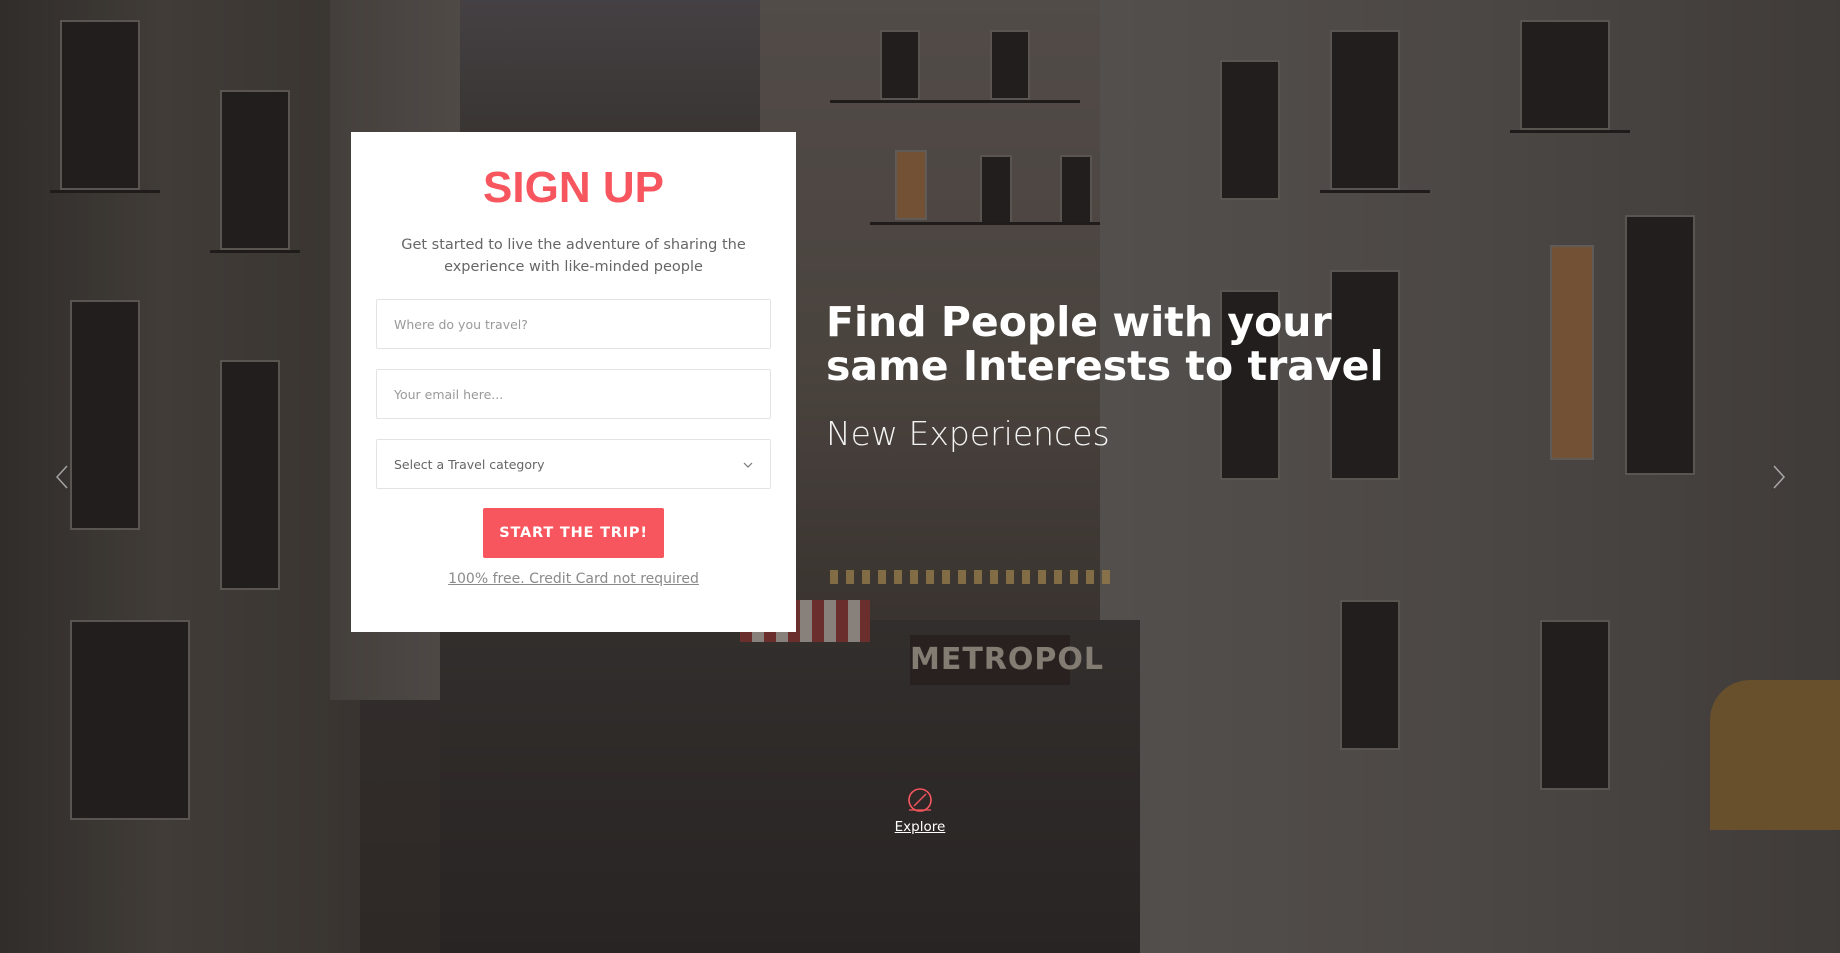 Image resolution: width=1840 pixels, height=953 pixels. I want to click on signup-title: SIGN UP, so click(573, 187).